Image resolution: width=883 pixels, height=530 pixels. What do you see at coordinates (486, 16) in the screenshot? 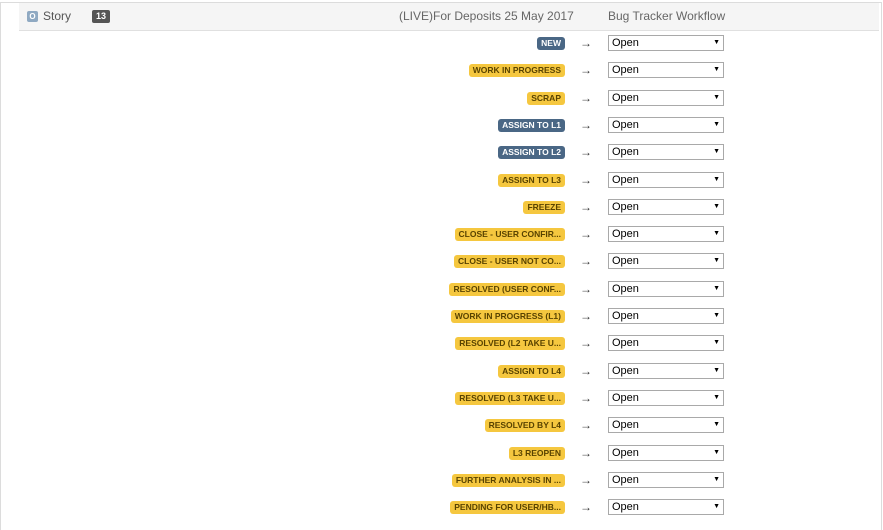
I see `source-project-name: (LIVE)For Deposits 25 May 2017` at bounding box center [486, 16].